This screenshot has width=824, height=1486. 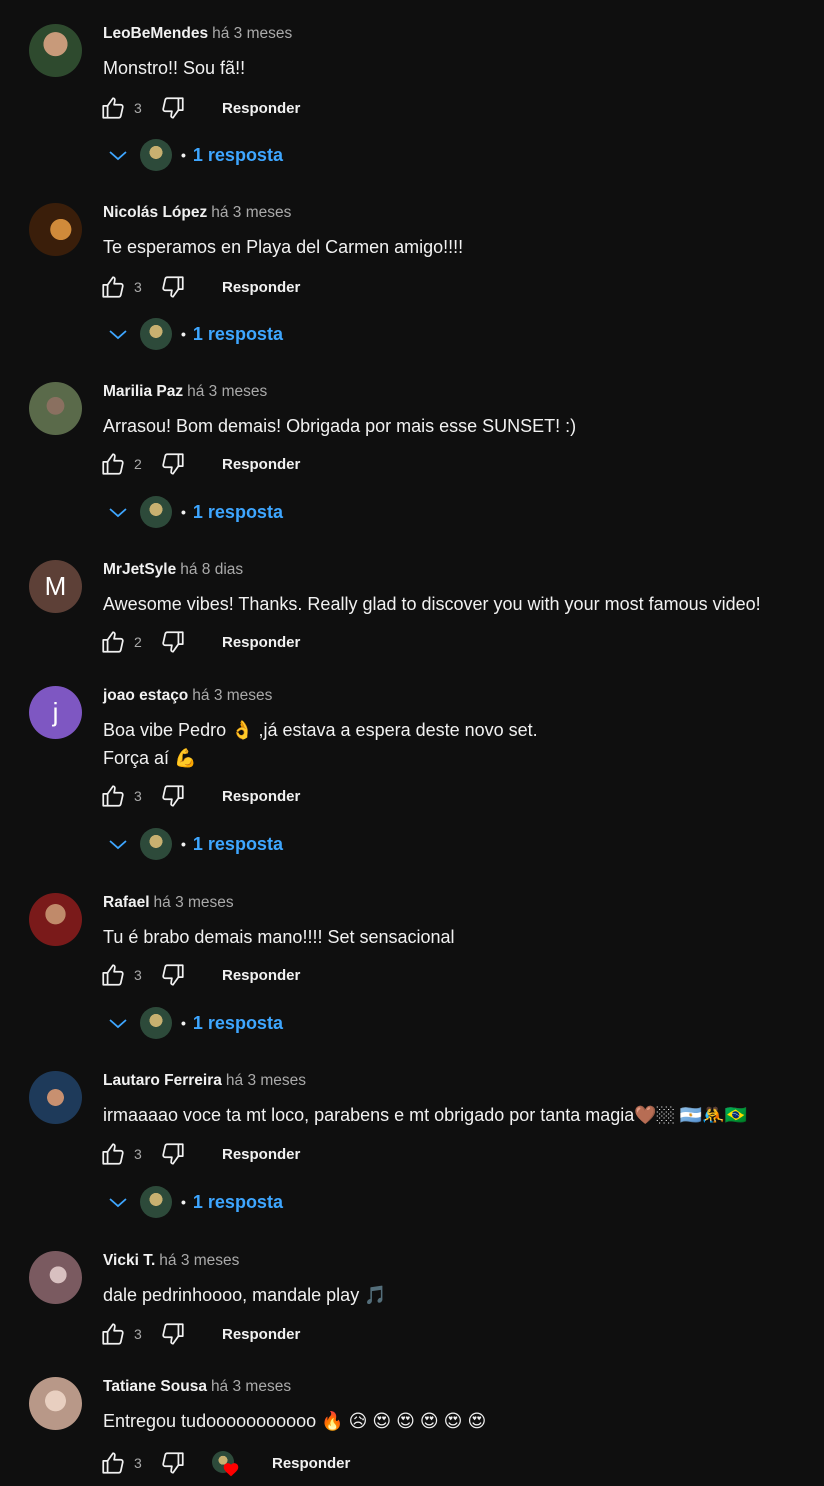 What do you see at coordinates (129, 1260) in the screenshot?
I see `comment-author: Vicki T.` at bounding box center [129, 1260].